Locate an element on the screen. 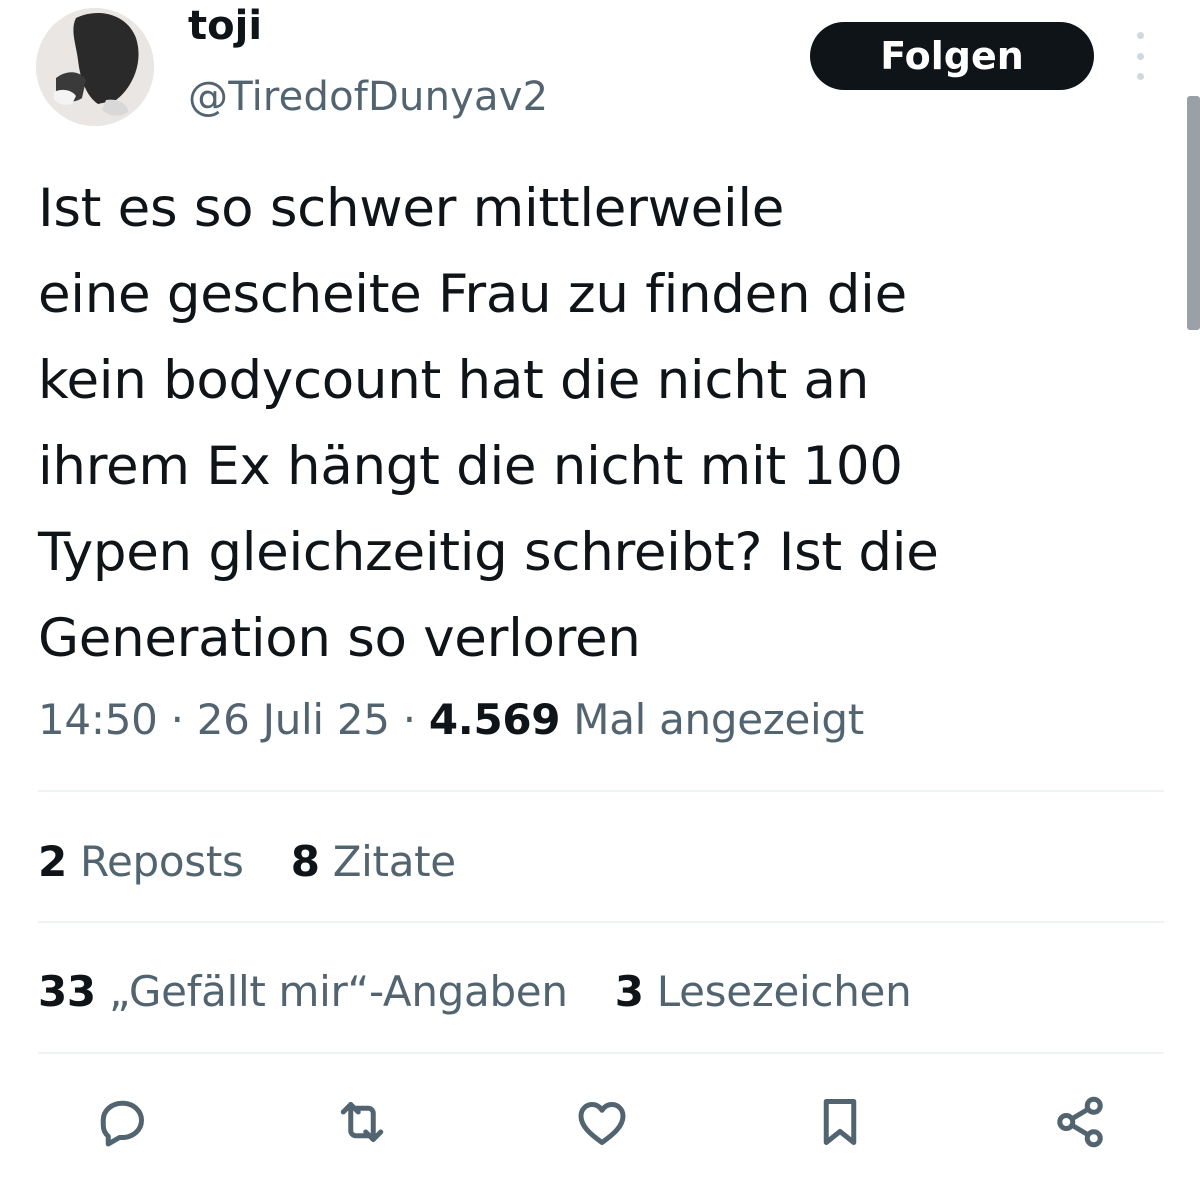 Image resolution: width=1200 pixels, height=1198 pixels. bookmark-icon is located at coordinates (840, 1122).